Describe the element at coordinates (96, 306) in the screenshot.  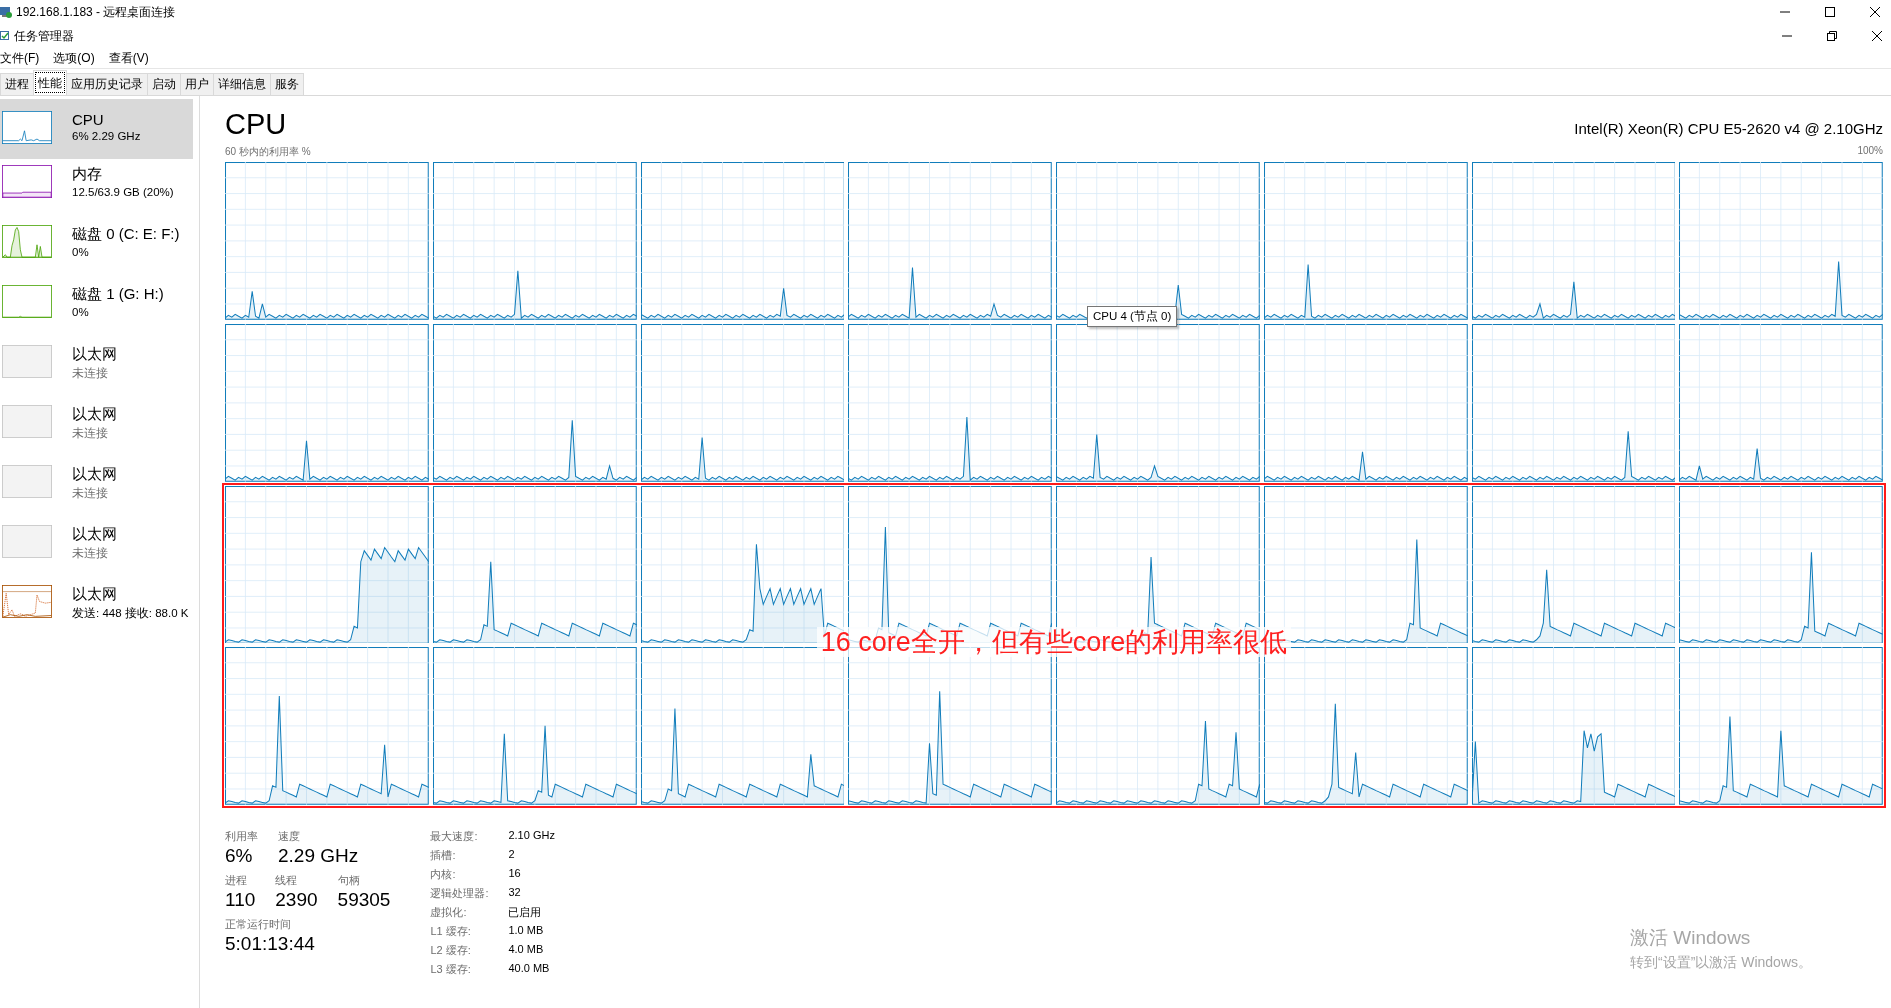
I see `sidebar-item: 磁盘 1 (G: H:) 0%` at that location.